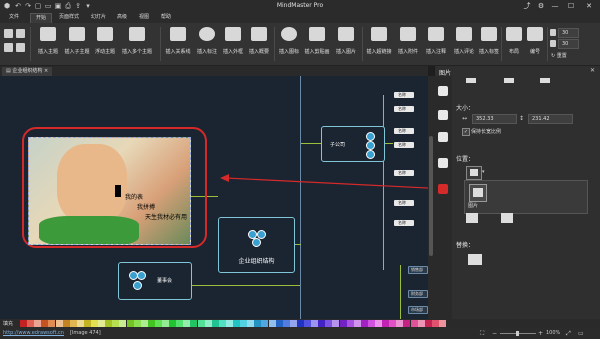 Image resolution: width=600 pixels, height=339 pixels. What do you see at coordinates (568, 334) in the screenshot?
I see `fullscreen-icon: ⤢` at bounding box center [568, 334].